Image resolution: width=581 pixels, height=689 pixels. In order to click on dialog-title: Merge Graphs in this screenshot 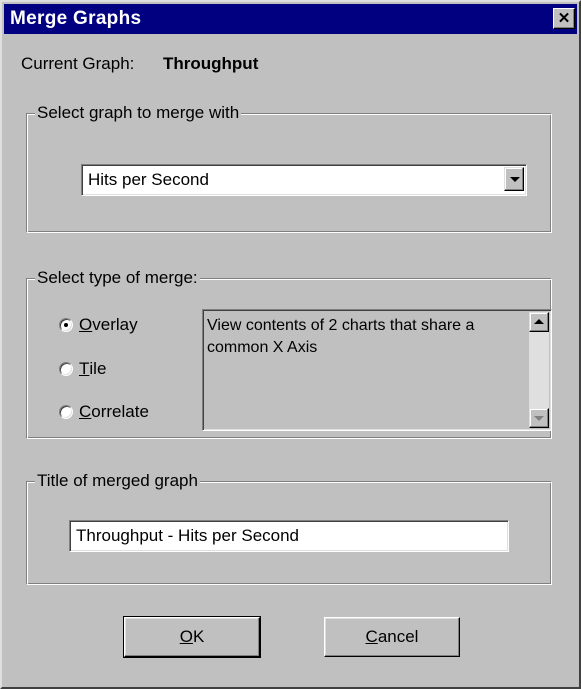, I will do `click(76, 18)`.